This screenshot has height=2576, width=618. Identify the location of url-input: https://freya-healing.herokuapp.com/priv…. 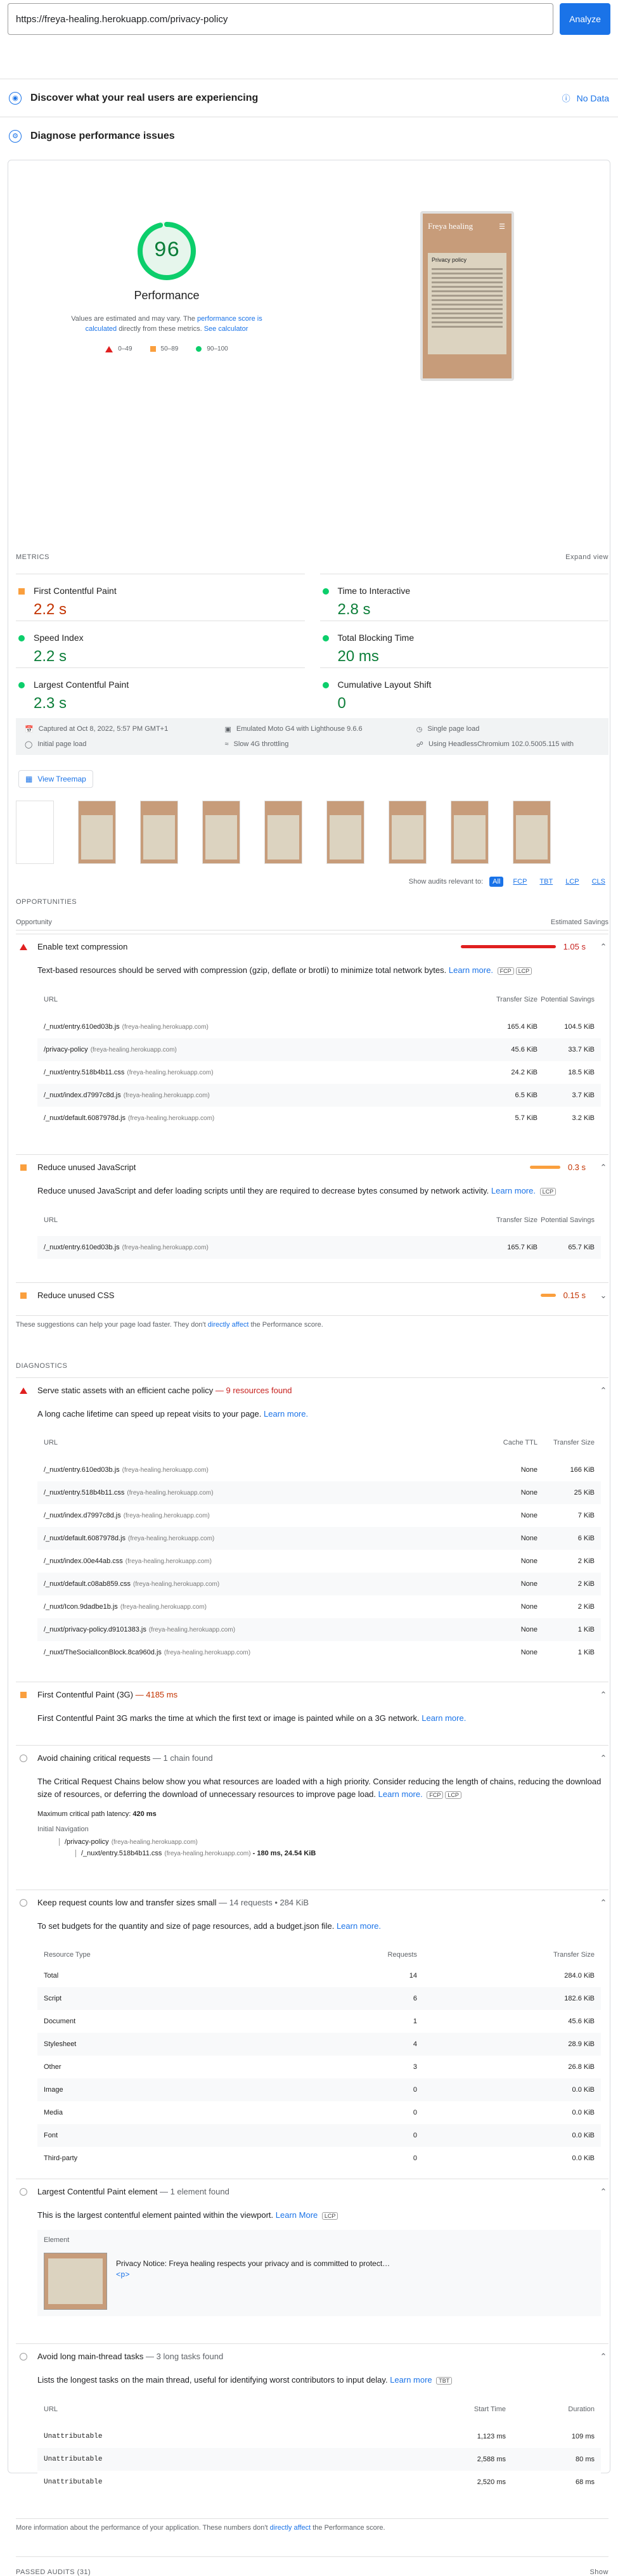
(280, 19).